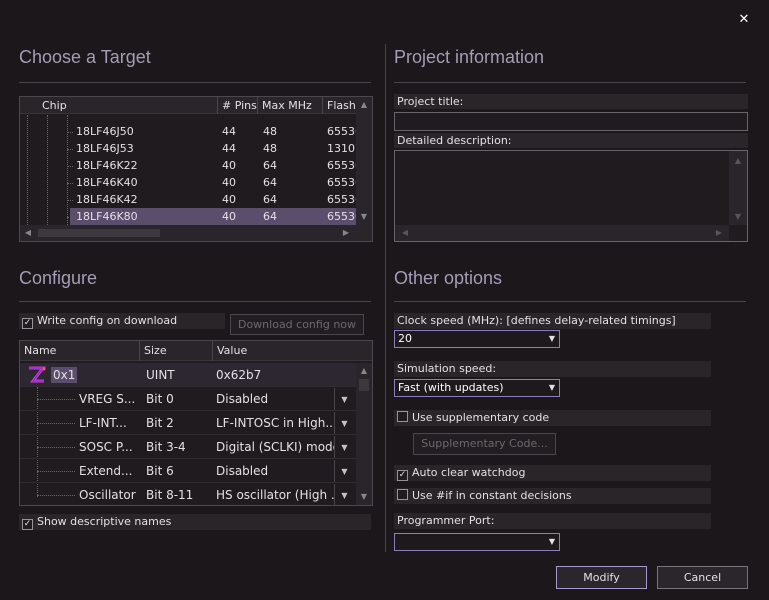 This screenshot has height=600, width=769. Describe the element at coordinates (196, 233) in the screenshot. I see `chip-grid-hscroll: ◀ ▶` at that location.